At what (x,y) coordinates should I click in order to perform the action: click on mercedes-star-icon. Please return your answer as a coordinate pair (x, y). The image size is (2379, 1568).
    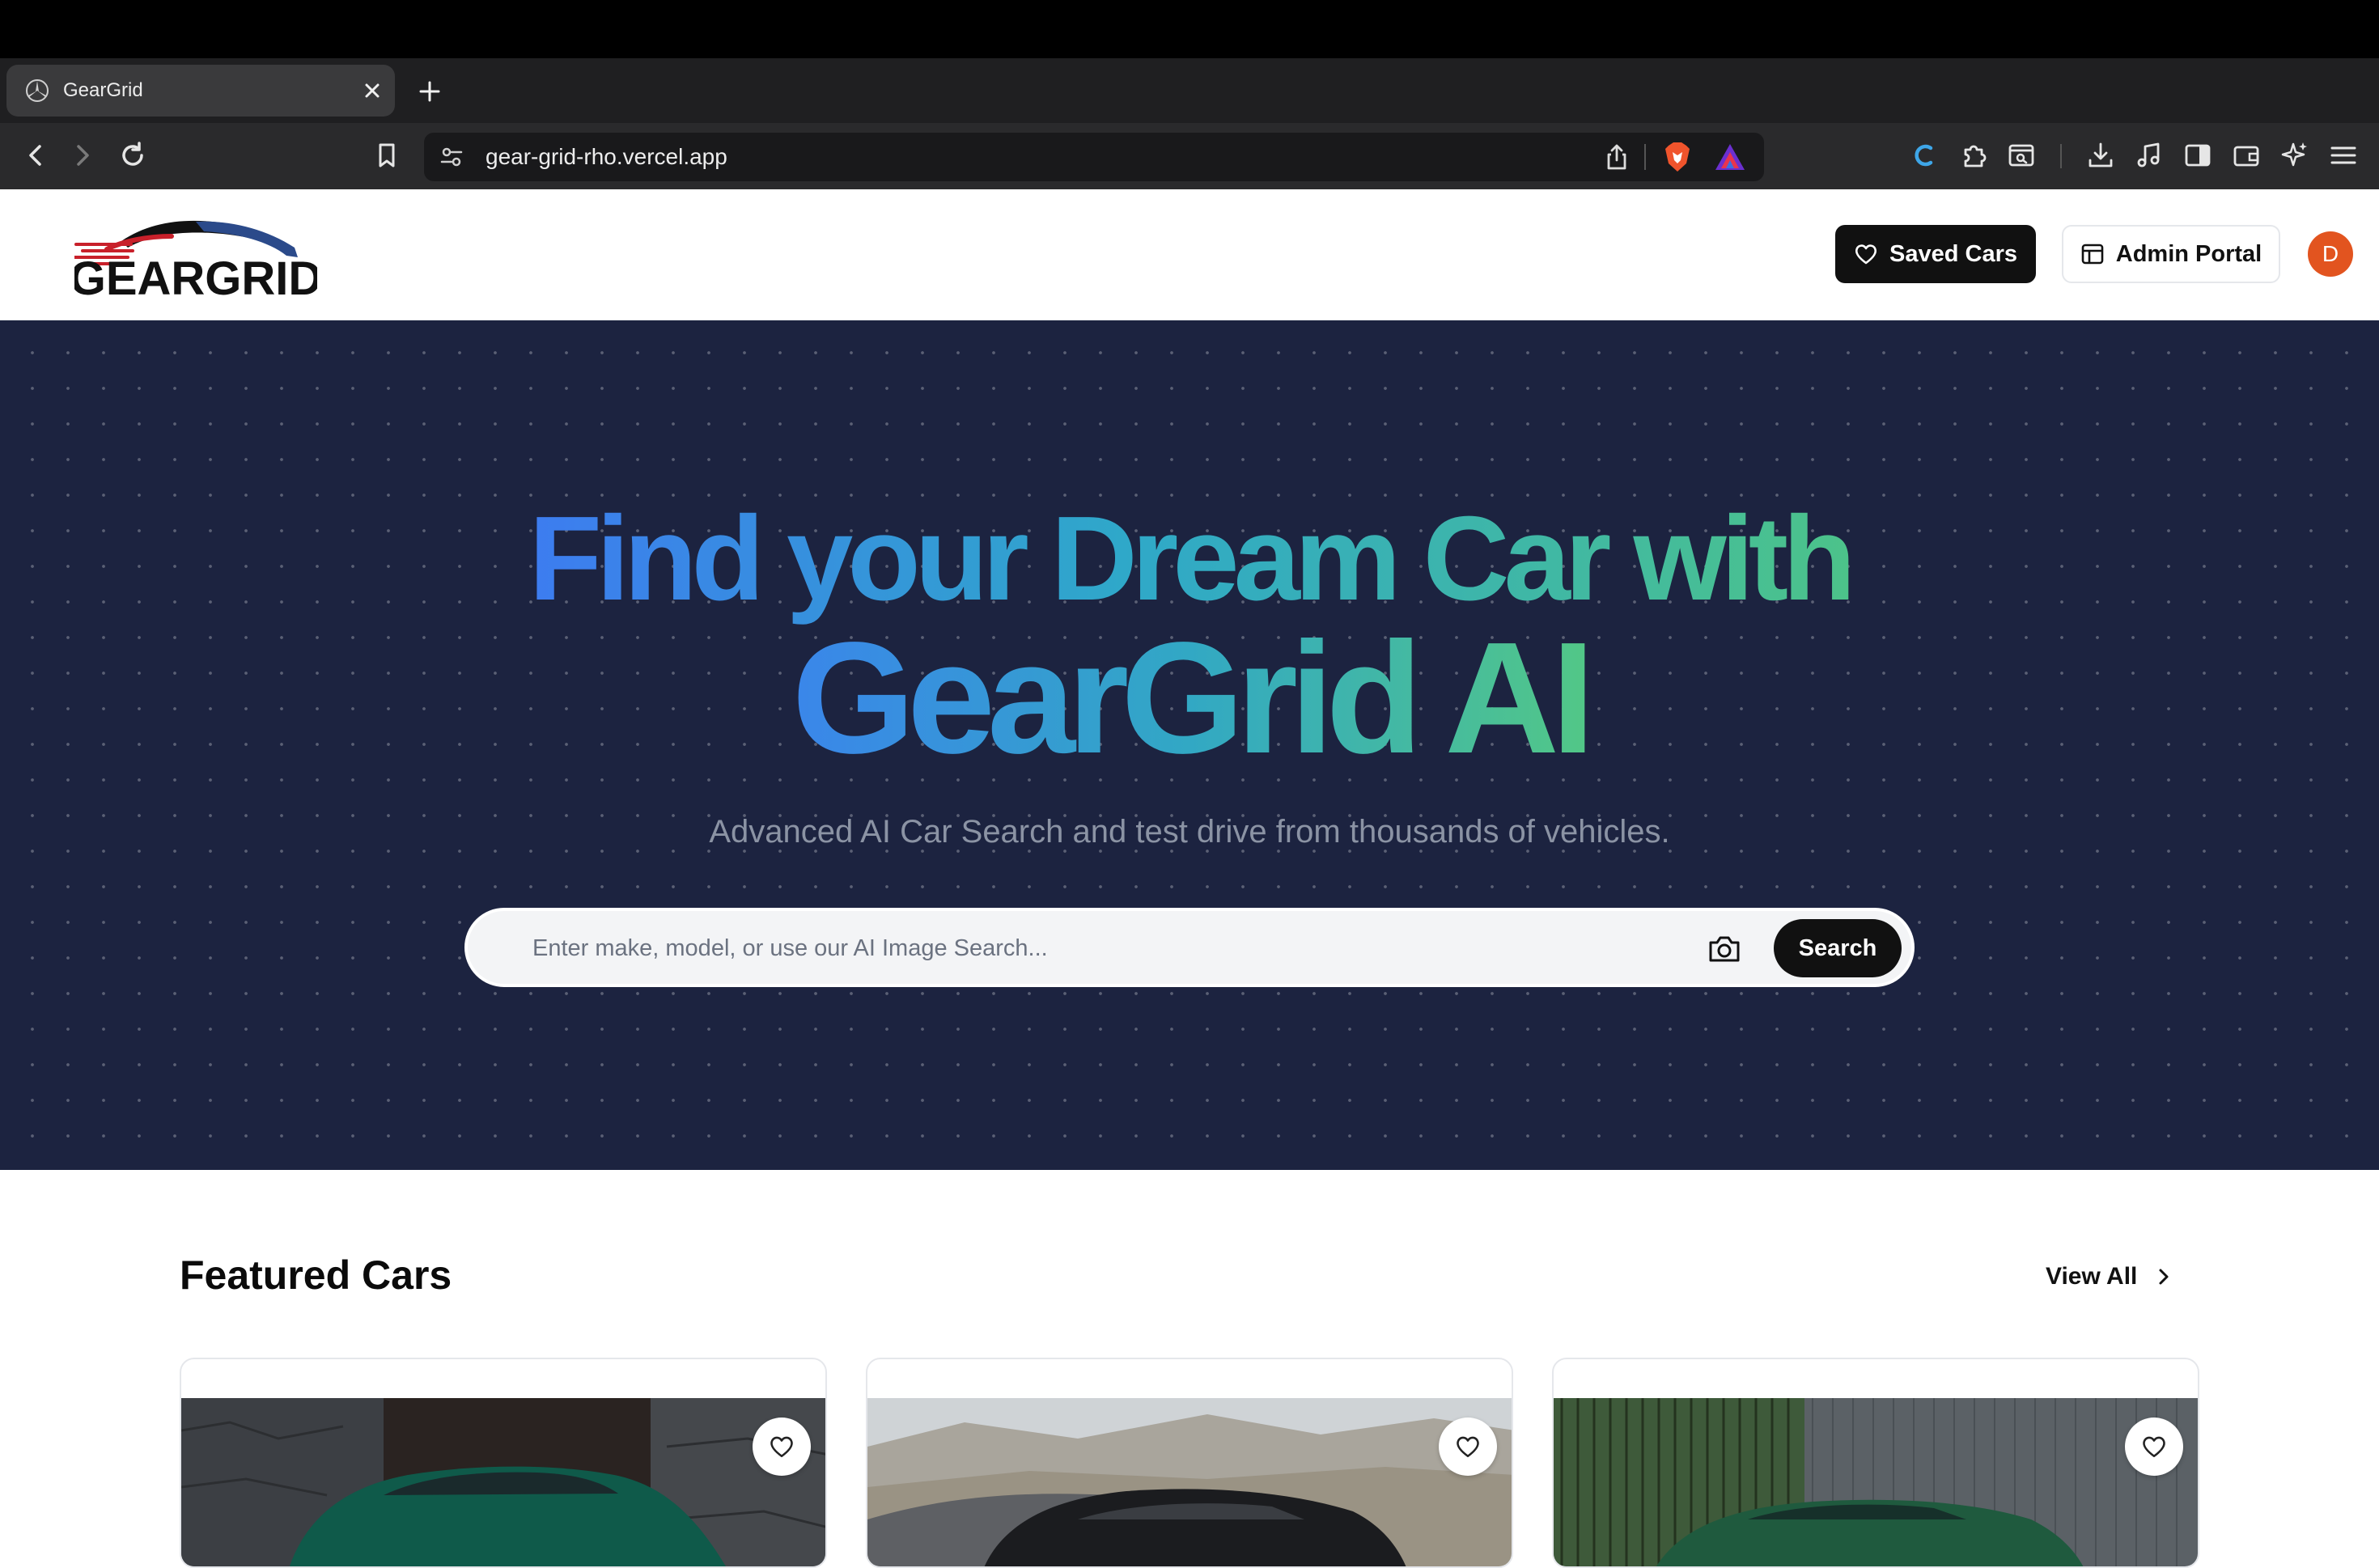
    Looking at the image, I should click on (37, 91).